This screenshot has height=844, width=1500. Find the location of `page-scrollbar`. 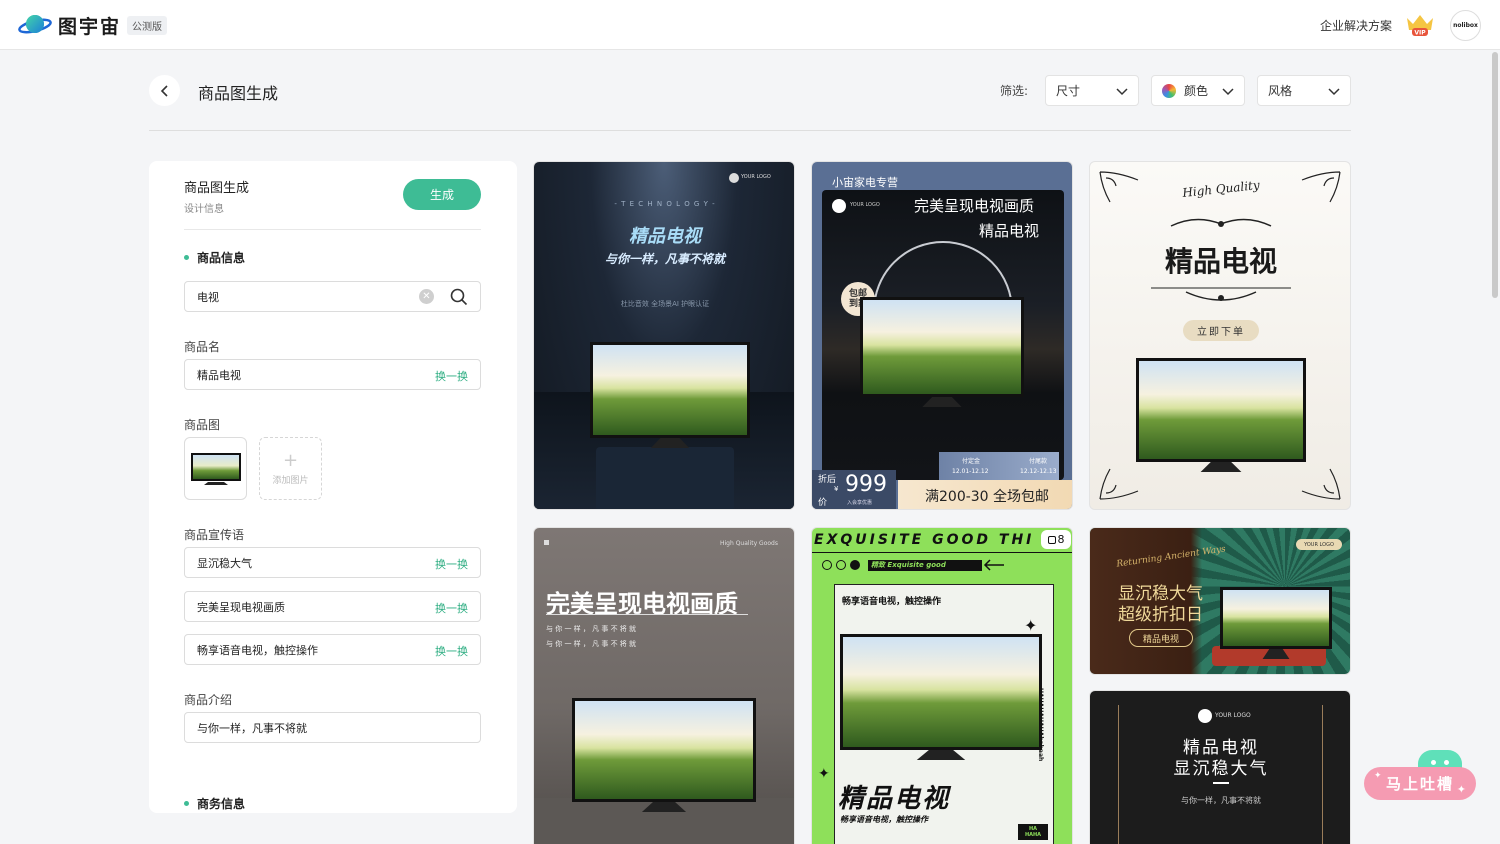

page-scrollbar is located at coordinates (1495, 175).